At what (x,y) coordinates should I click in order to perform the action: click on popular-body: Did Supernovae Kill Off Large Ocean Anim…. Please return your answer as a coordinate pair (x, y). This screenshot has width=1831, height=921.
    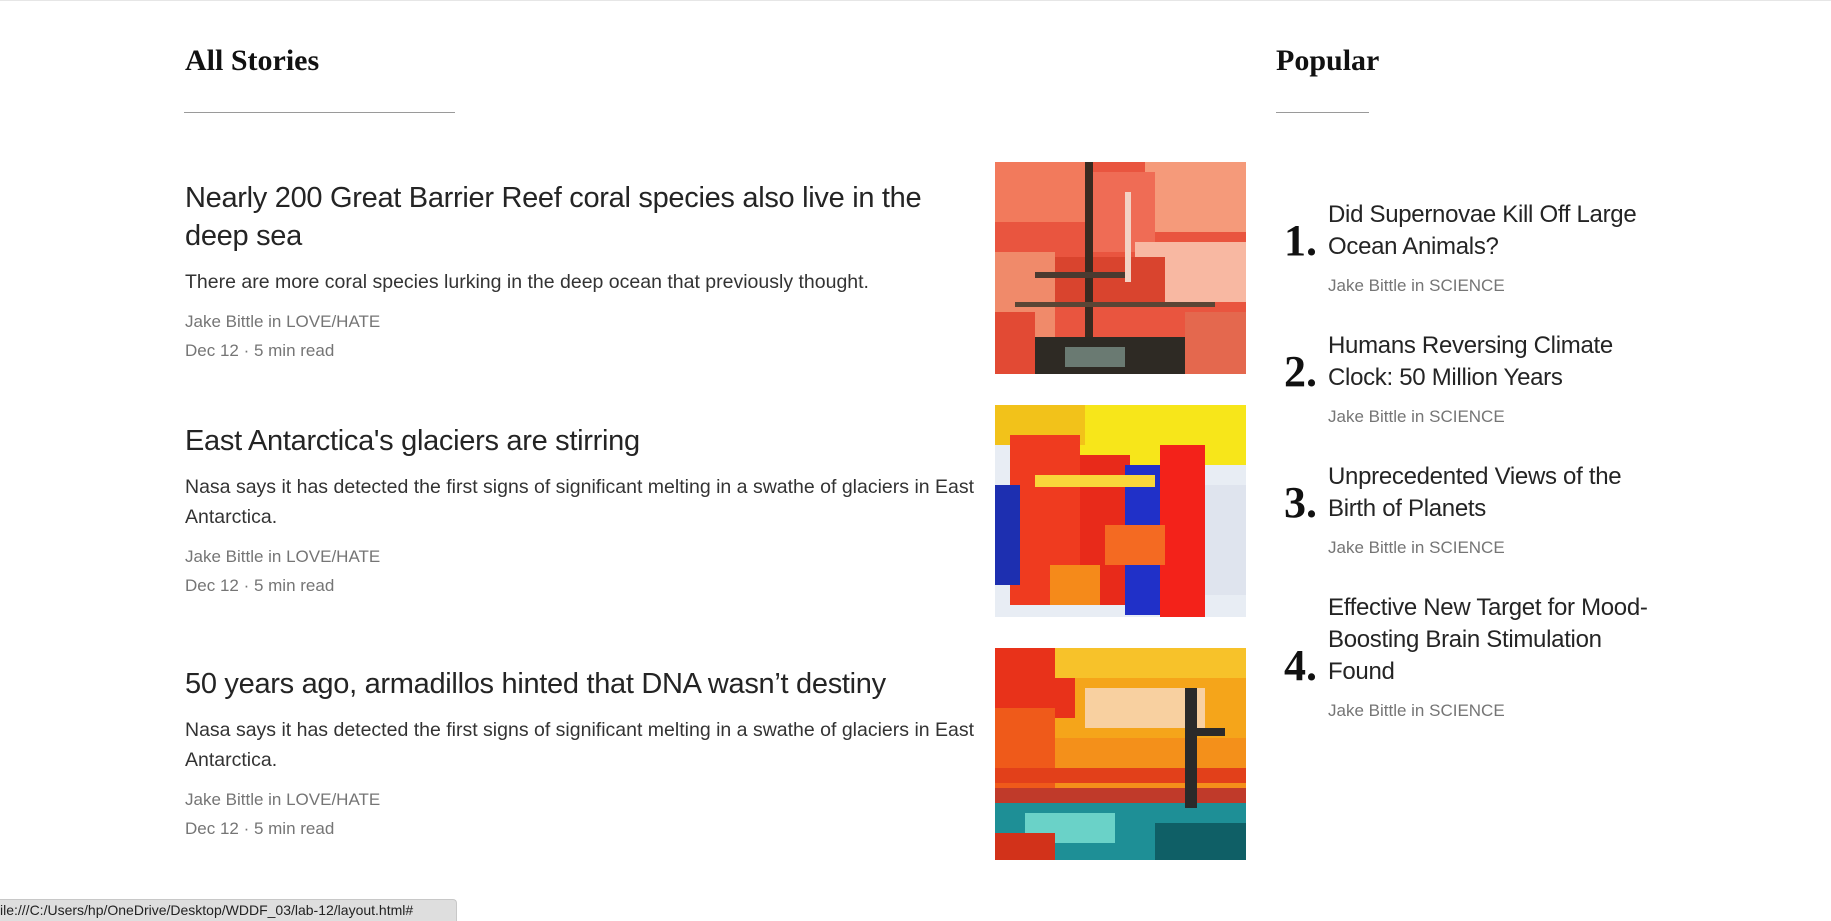
    Looking at the image, I should click on (1488, 248).